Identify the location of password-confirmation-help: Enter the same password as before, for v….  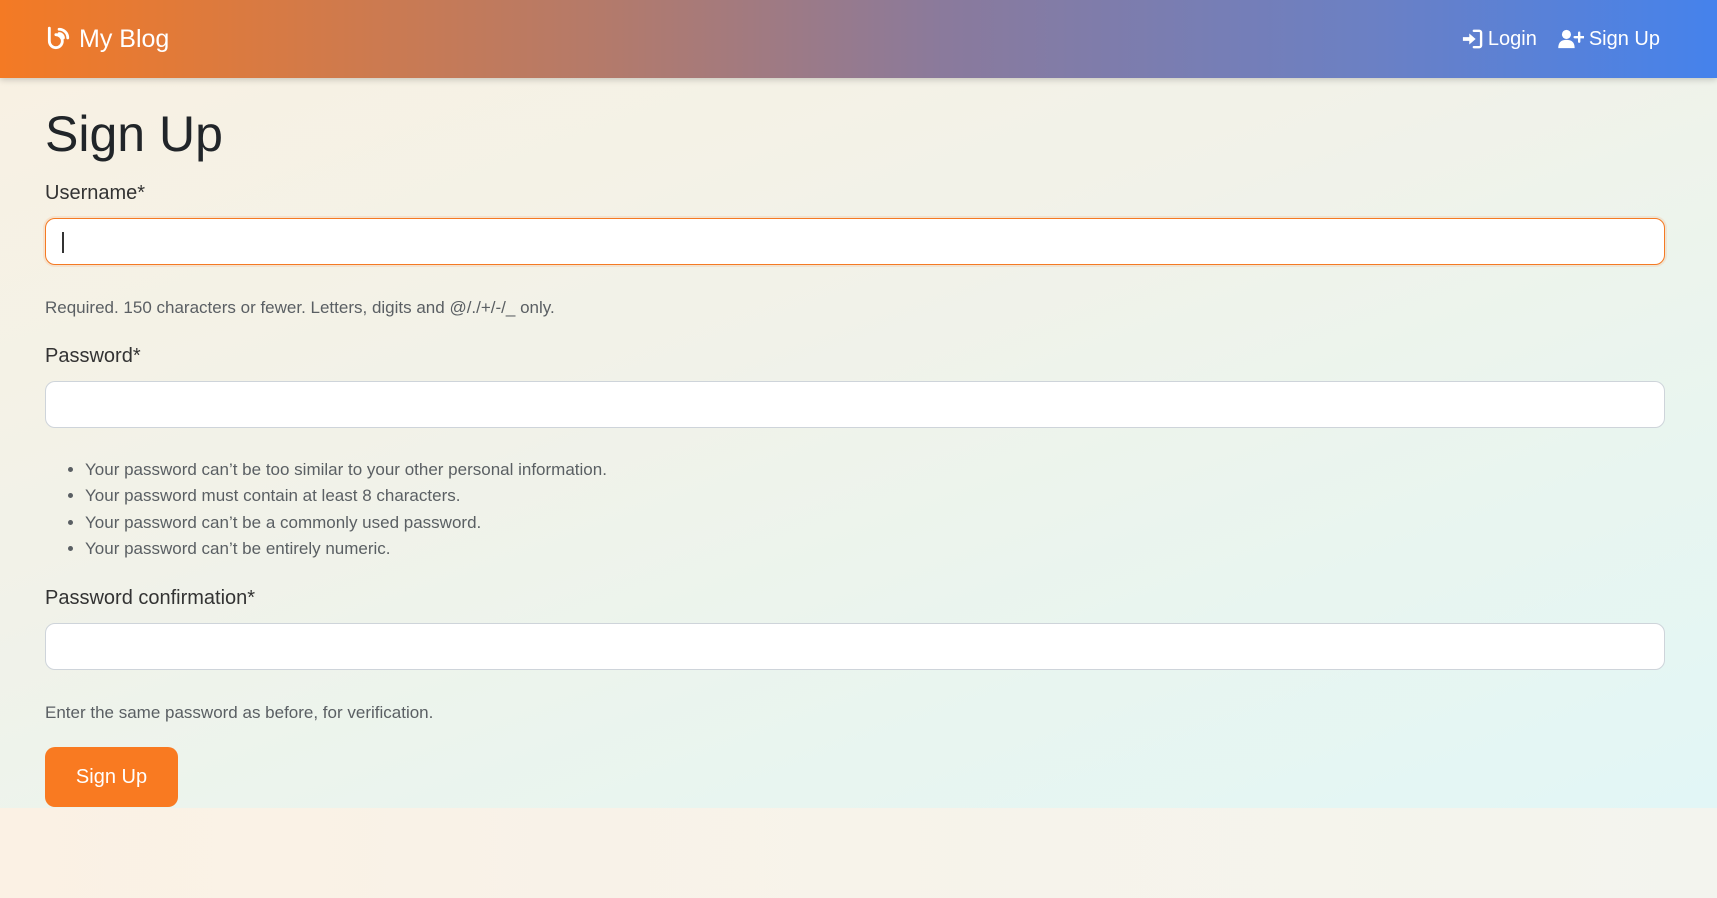
(239, 712).